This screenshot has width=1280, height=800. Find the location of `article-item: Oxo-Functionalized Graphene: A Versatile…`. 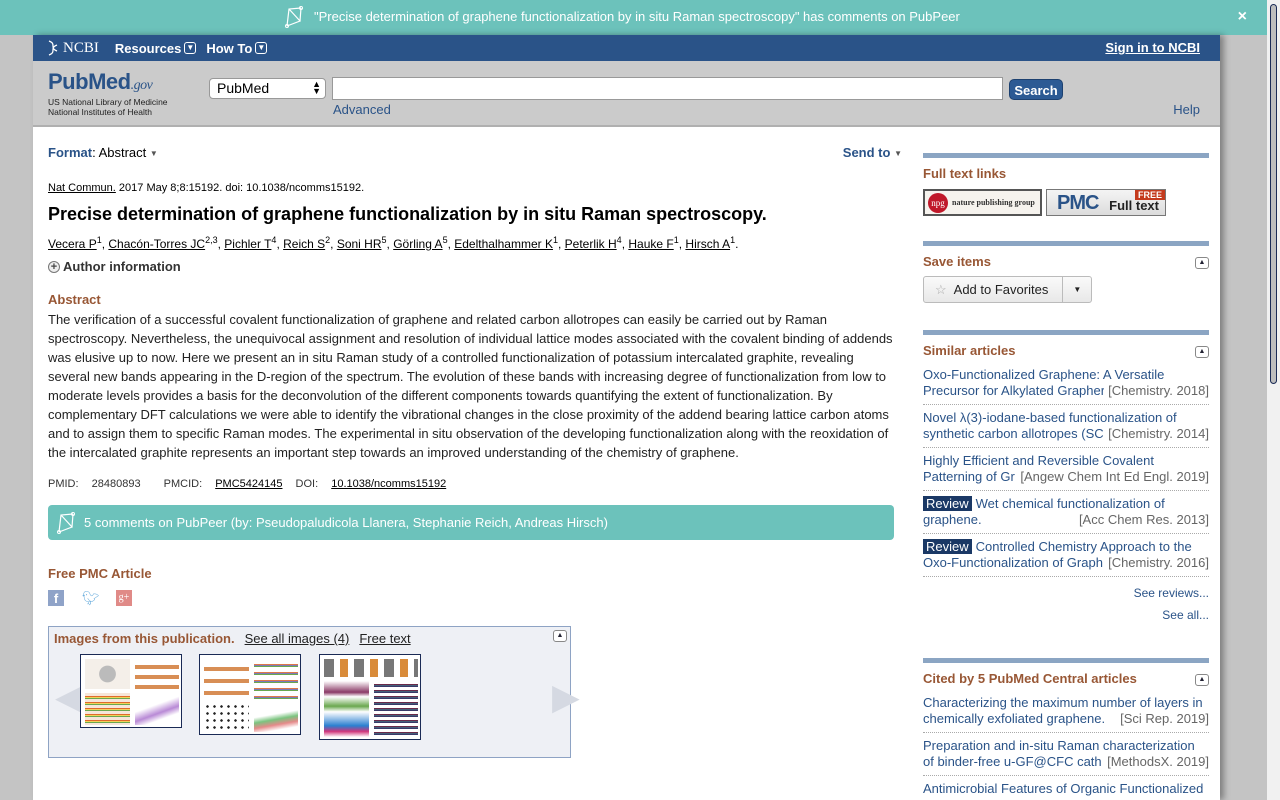

article-item: Oxo-Functionalized Graphene: A Versatile… is located at coordinates (1066, 383).